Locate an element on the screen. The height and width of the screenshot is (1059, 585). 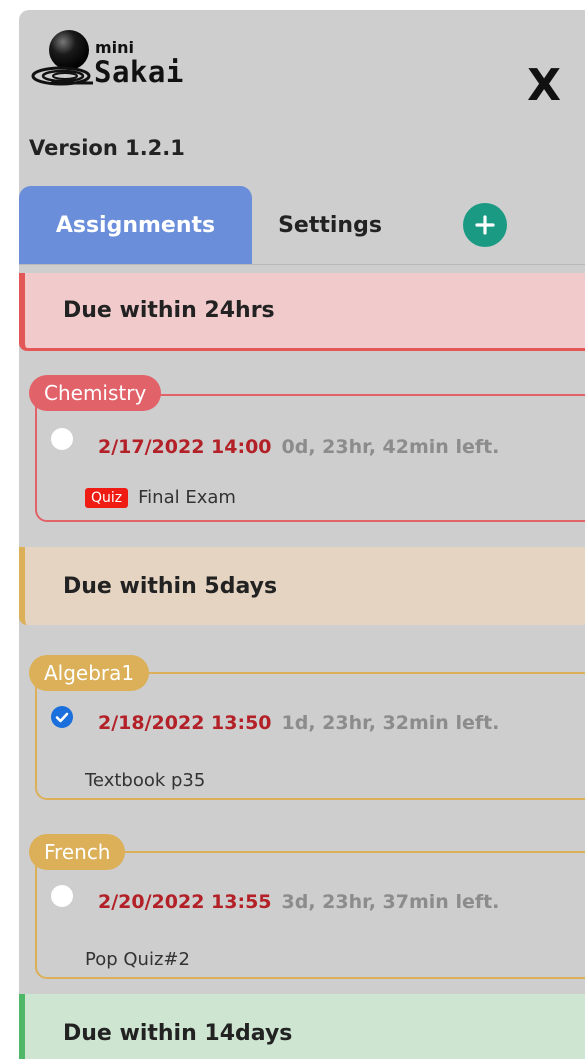
version-label: Version 1.2.1 is located at coordinates (107, 148).